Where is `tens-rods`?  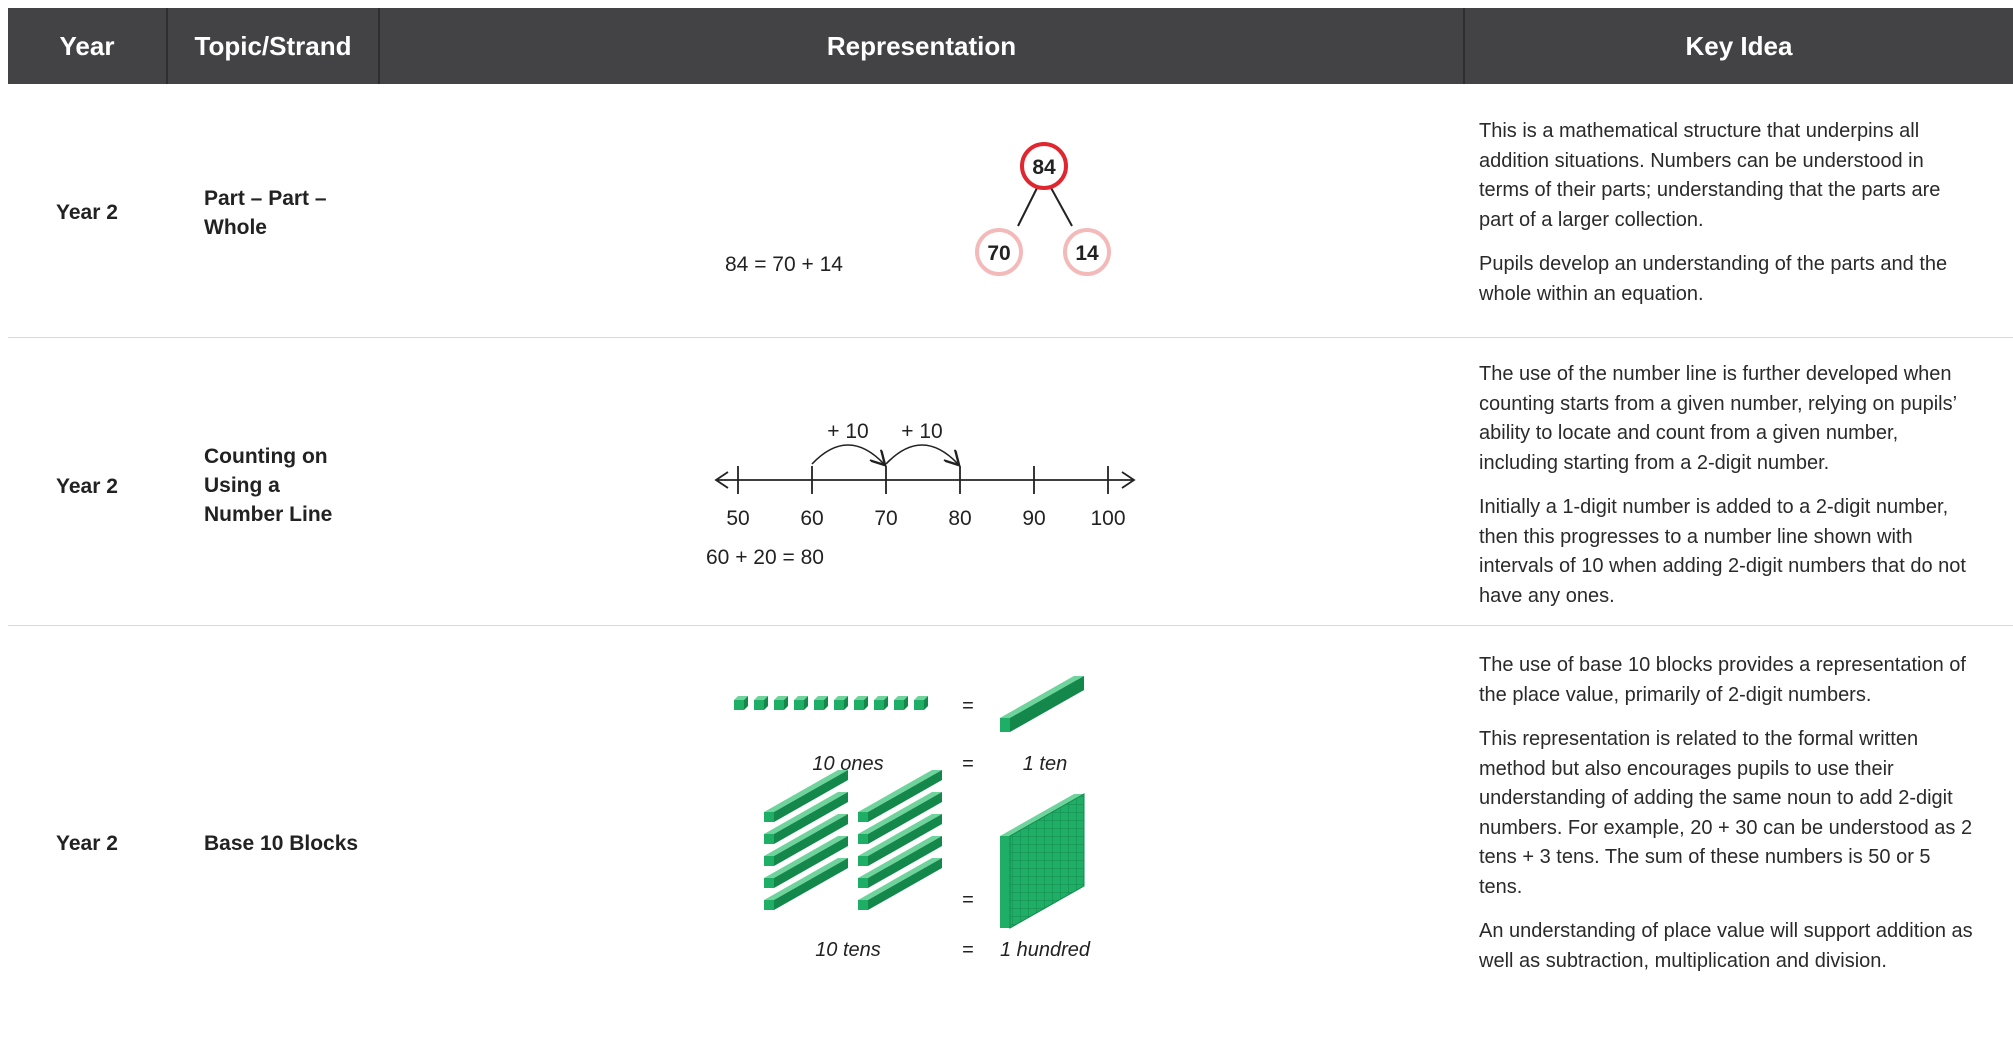 tens-rods is located at coordinates (853, 840).